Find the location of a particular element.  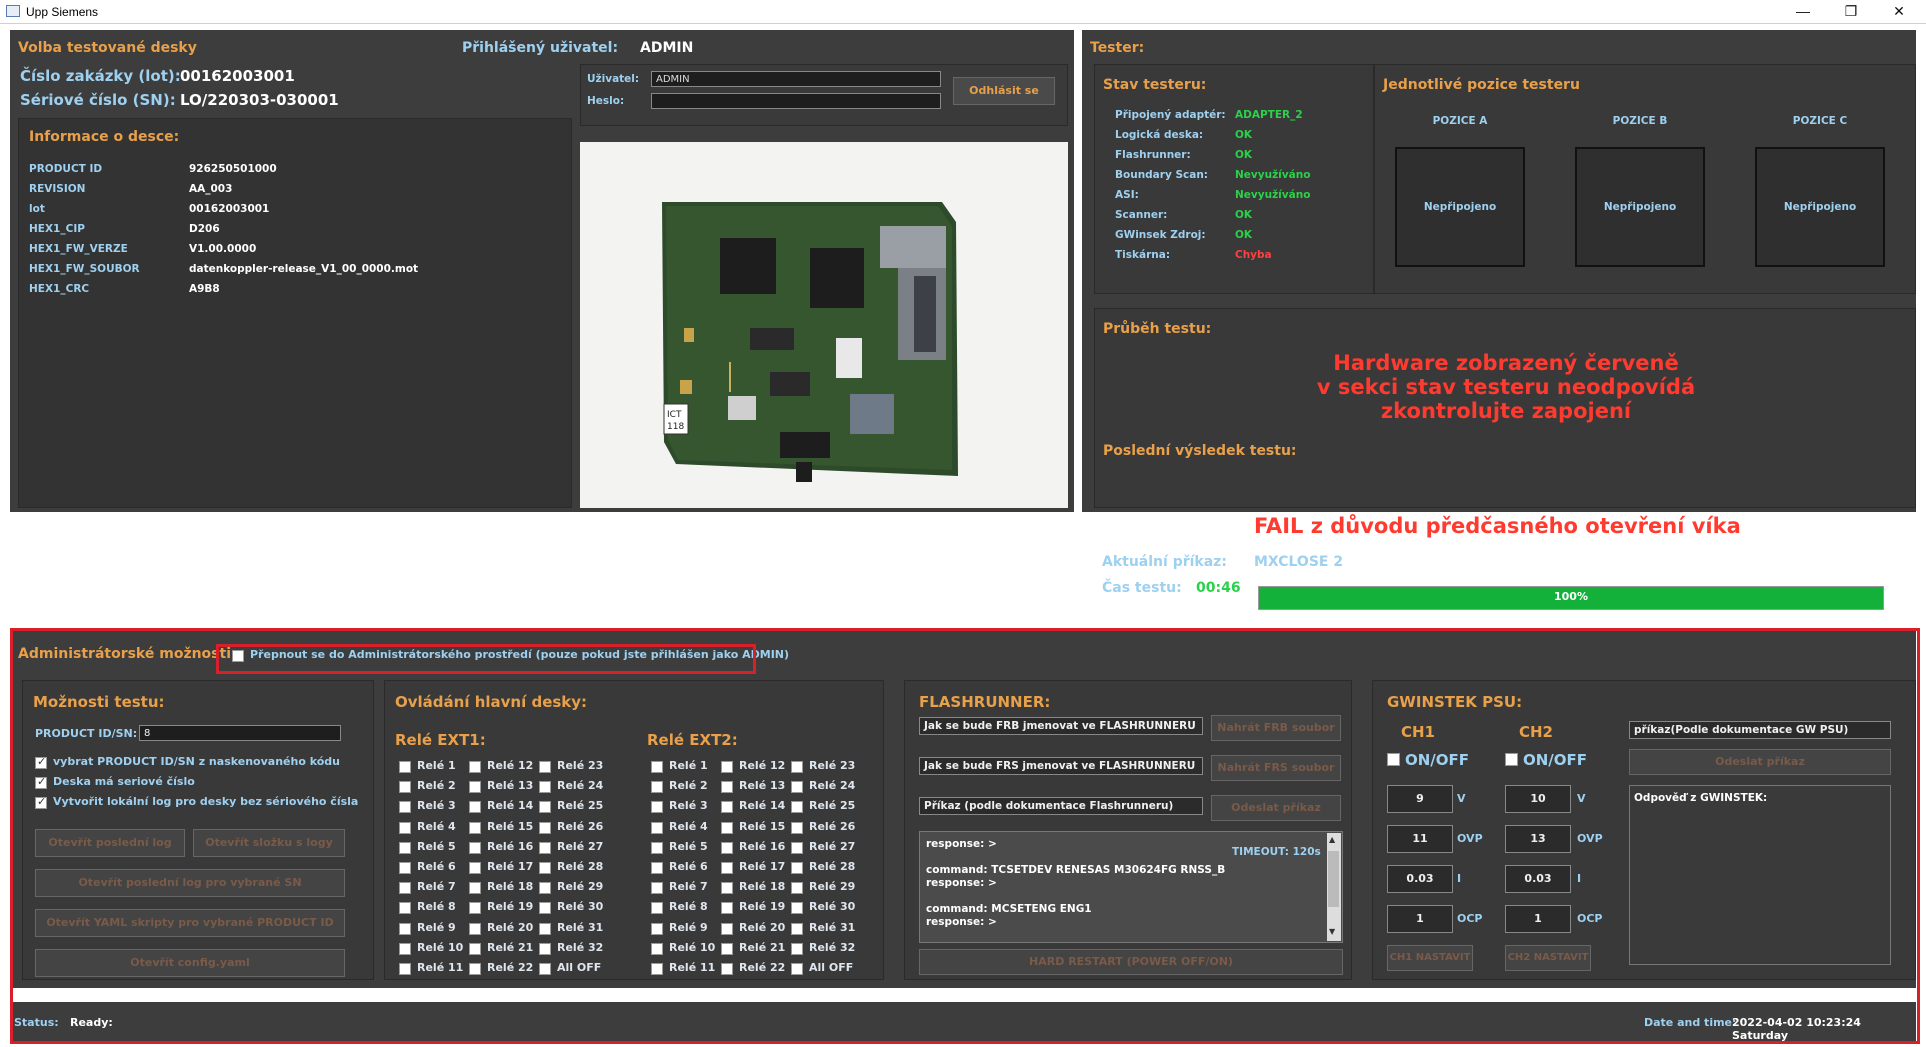

warning-line-3: zkontrolujte zapojení is located at coordinates (1506, 411).